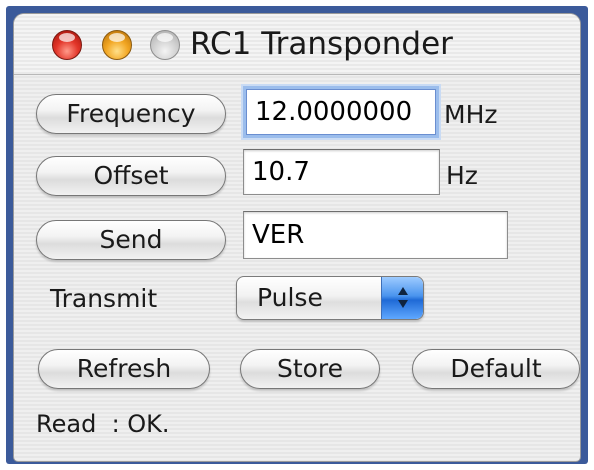 This screenshot has height=470, width=594. Describe the element at coordinates (124, 369) in the screenshot. I see `refresh-button: Refresh` at that location.